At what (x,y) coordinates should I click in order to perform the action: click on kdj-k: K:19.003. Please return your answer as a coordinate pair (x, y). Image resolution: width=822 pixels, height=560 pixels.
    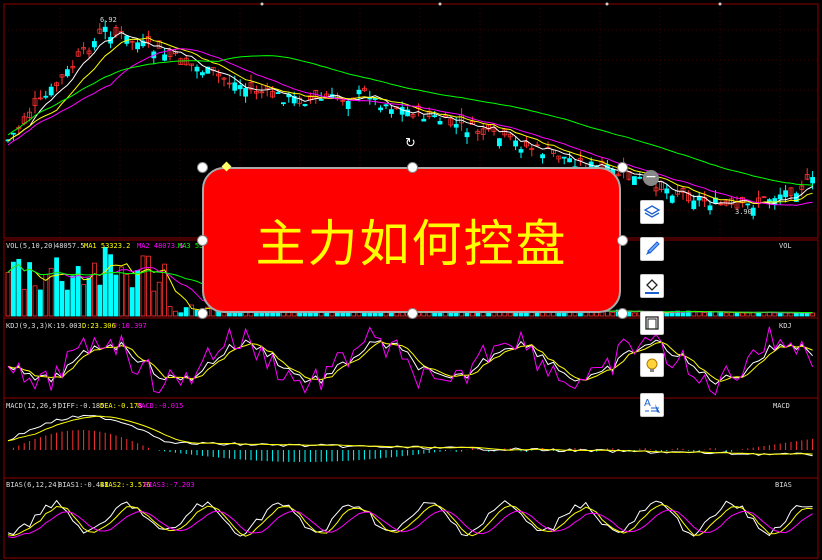
    Looking at the image, I should click on (65, 326).